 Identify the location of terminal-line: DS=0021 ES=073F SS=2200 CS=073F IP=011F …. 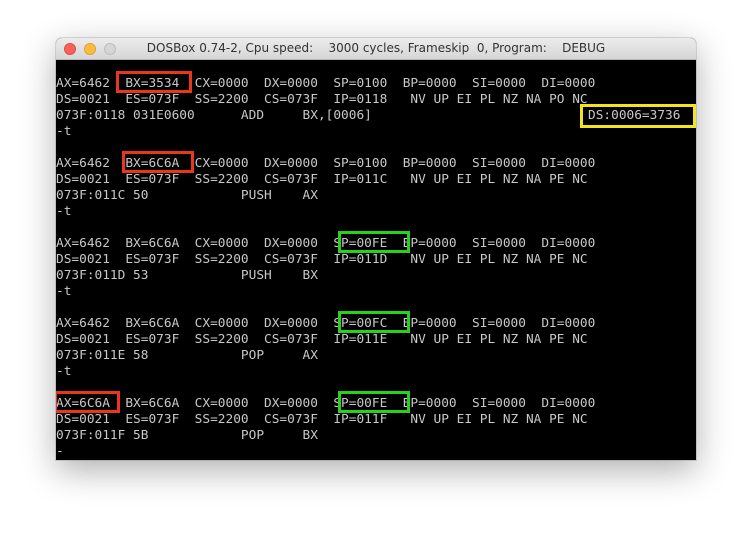
(322, 419).